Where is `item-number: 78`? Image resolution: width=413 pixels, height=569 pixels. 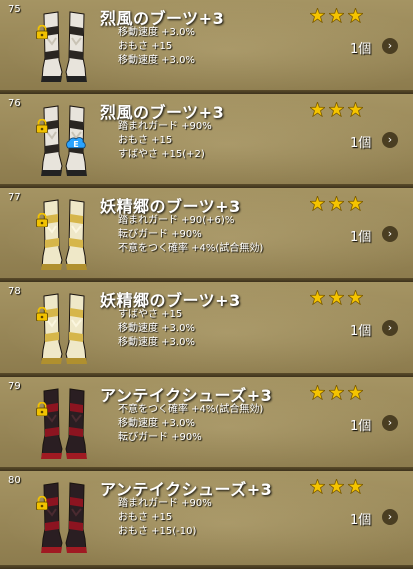 item-number: 78 is located at coordinates (14, 291).